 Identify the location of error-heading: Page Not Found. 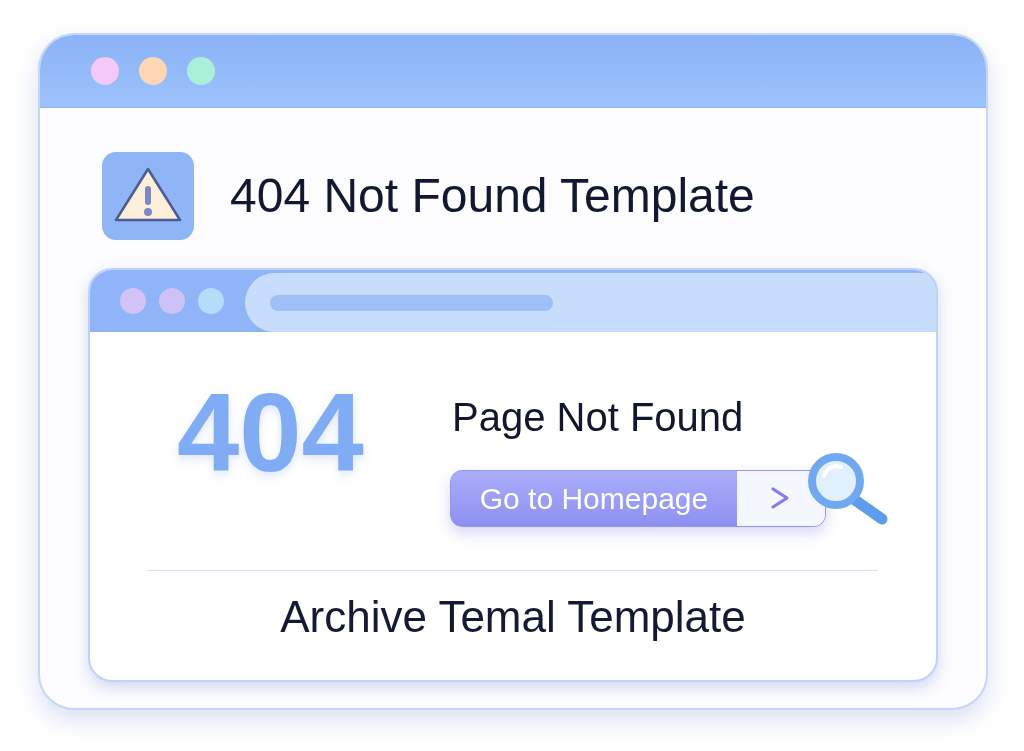
(598, 417).